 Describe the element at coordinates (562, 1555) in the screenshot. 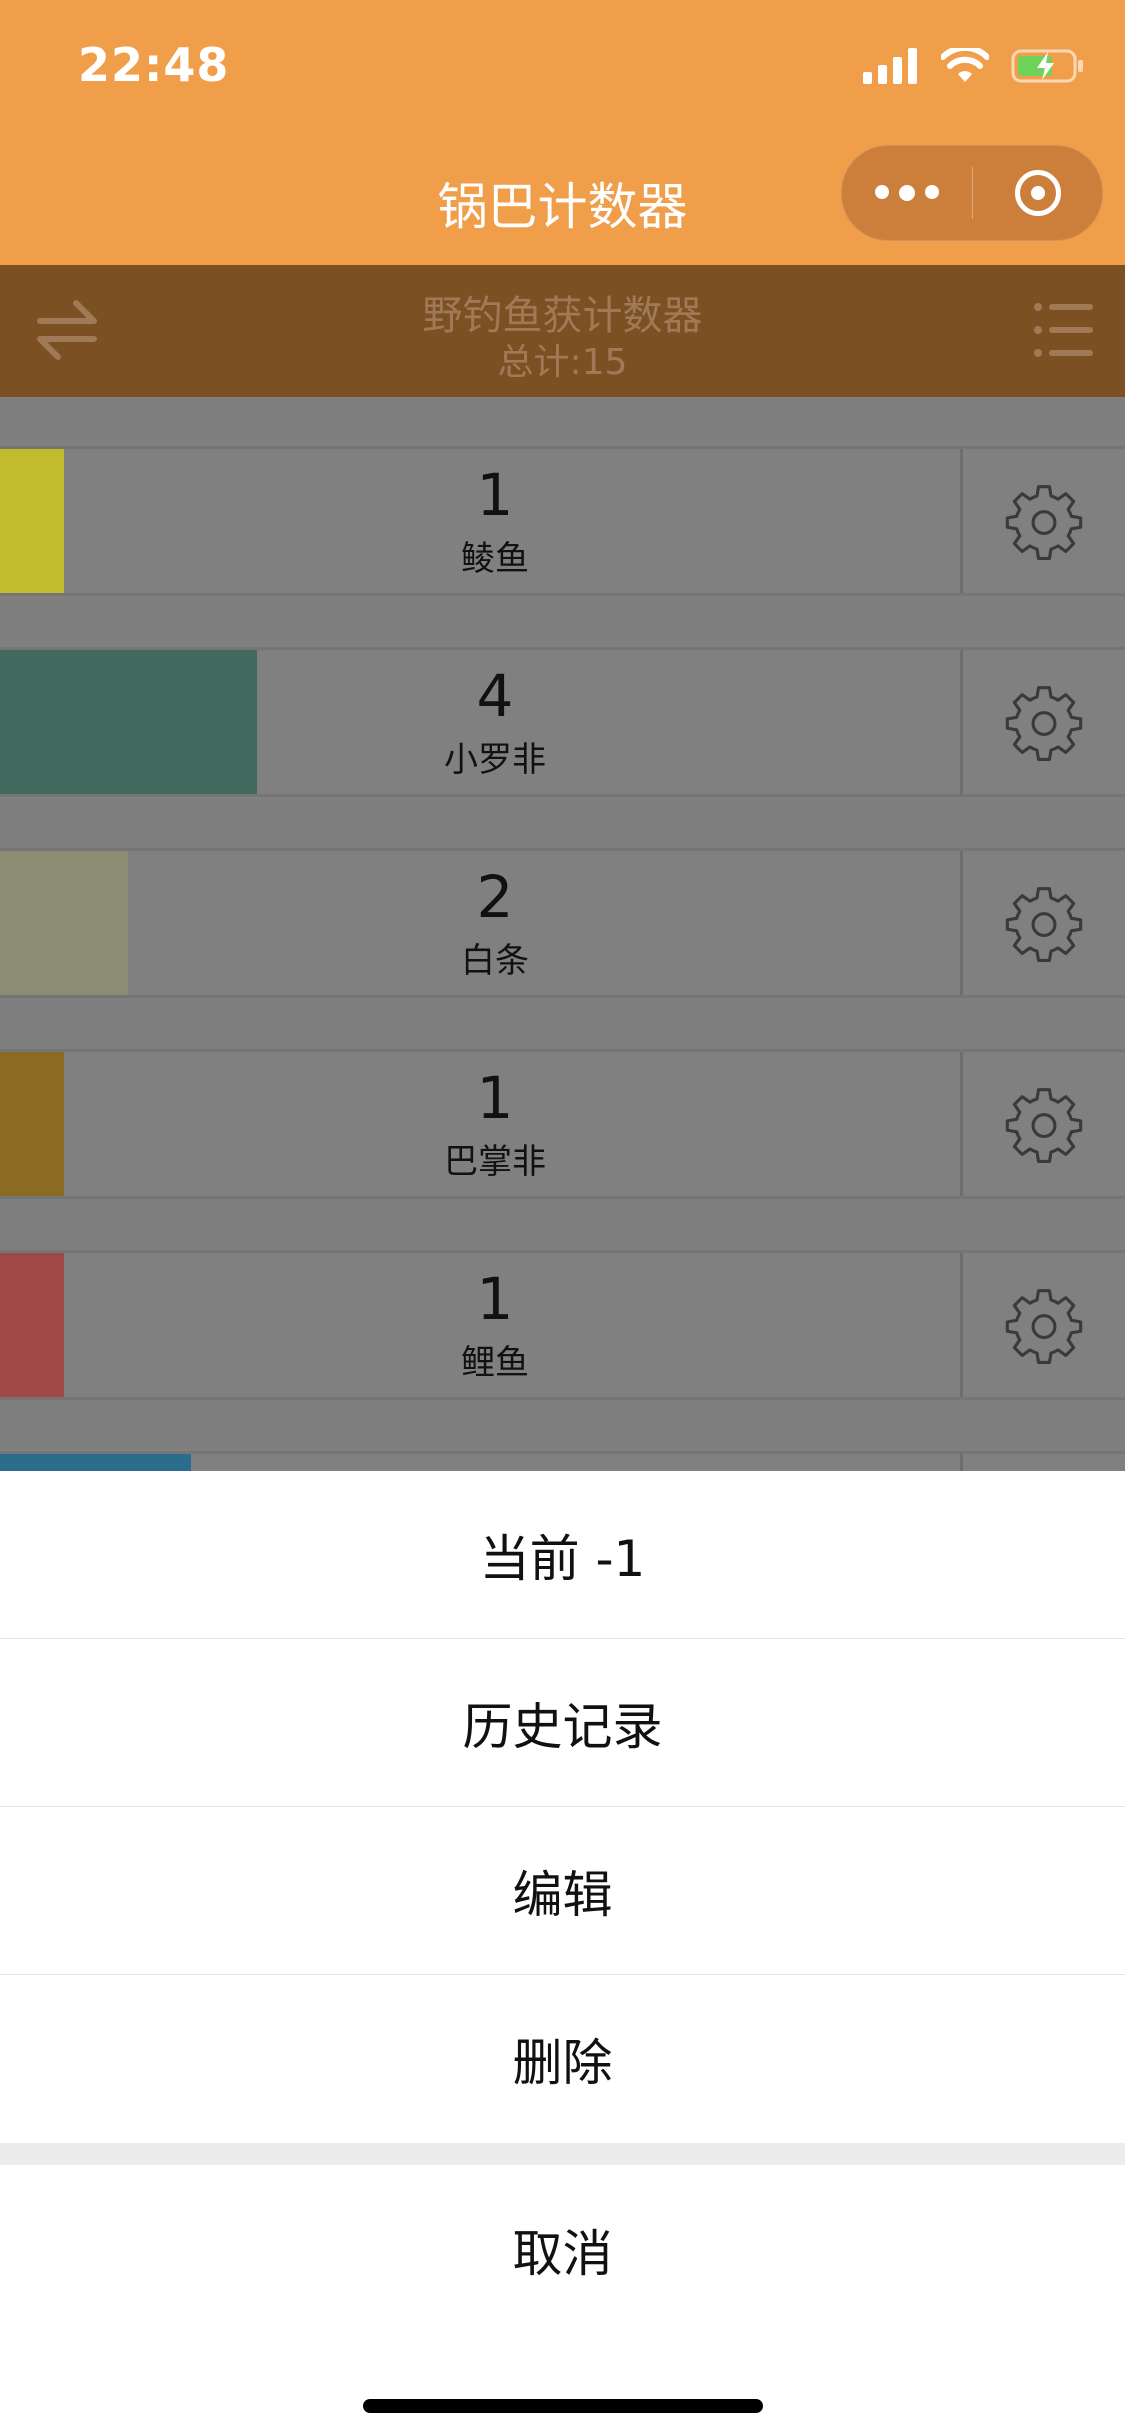

I see `decrement-button: 当前 -1` at that location.